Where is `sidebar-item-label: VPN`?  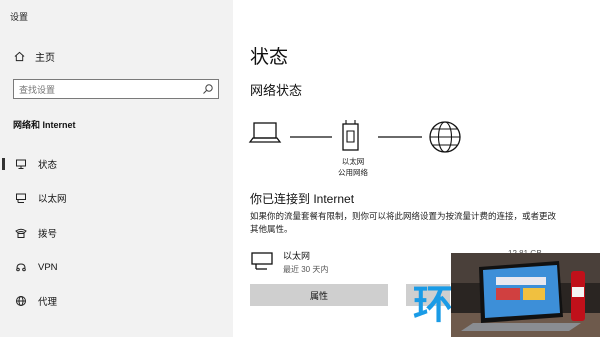 sidebar-item-label: VPN is located at coordinates (48, 267).